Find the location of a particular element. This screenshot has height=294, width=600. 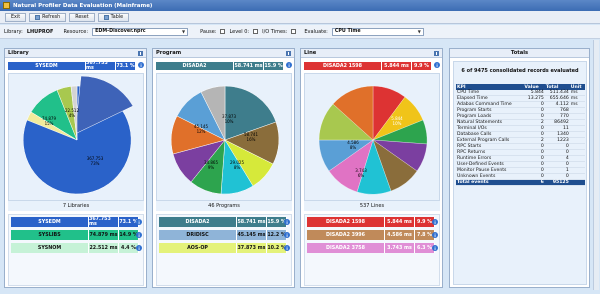

list-item: SYSLIBS 74.879 ms 14.9 % i is located at coordinates (76, 235).